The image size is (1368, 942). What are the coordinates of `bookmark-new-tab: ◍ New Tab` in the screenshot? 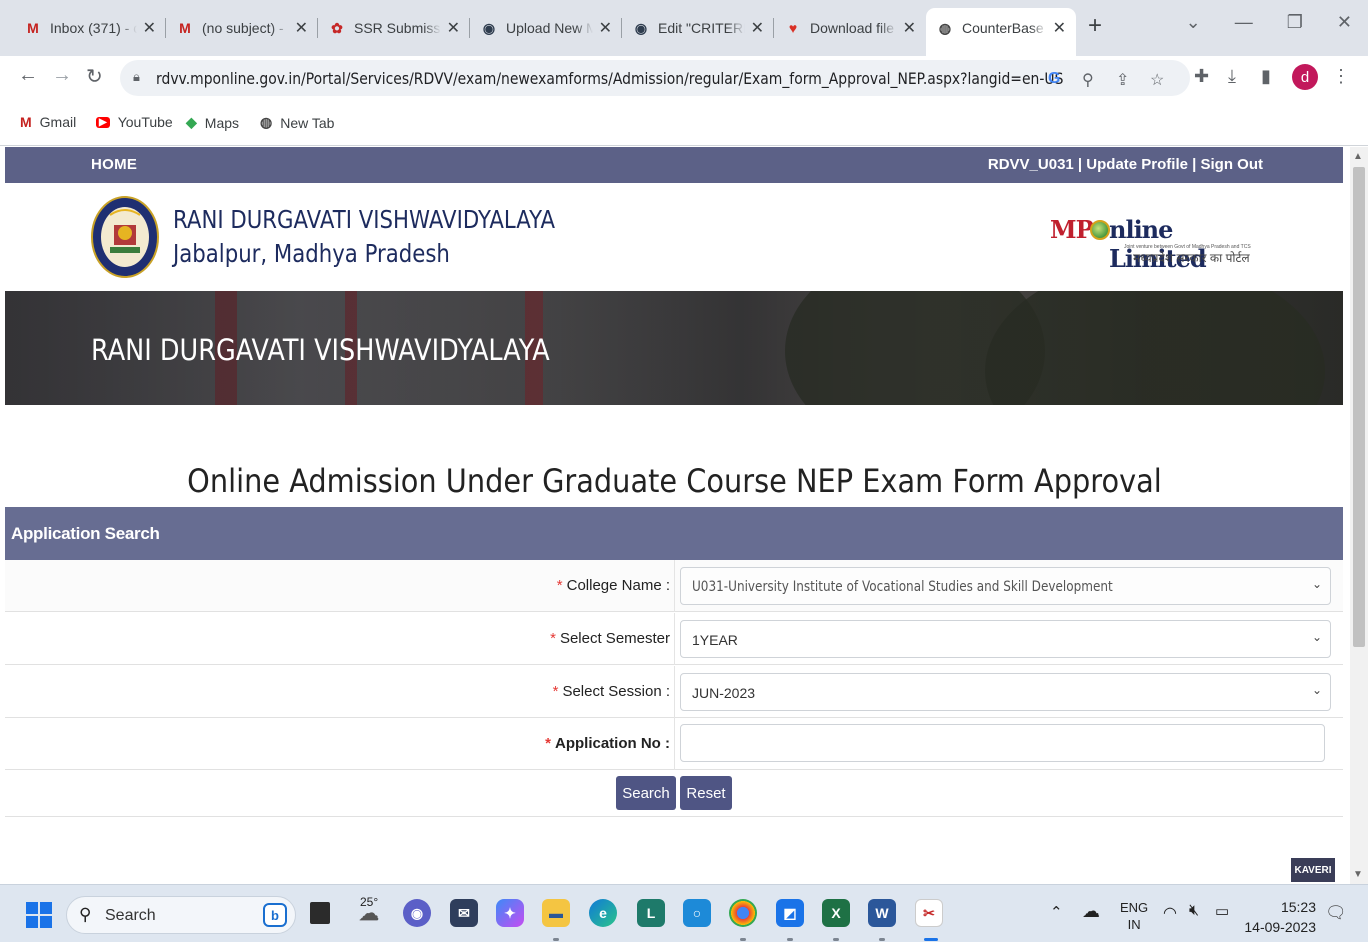 It's located at (297, 122).